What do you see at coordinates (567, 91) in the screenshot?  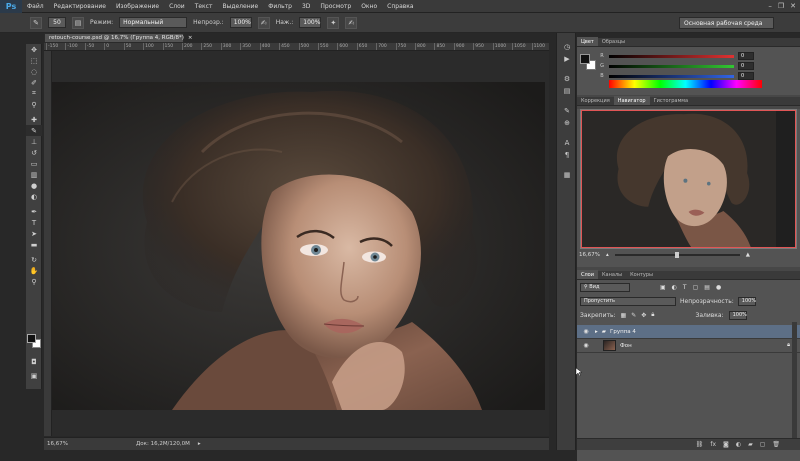 I see `properties-icon: ▤` at bounding box center [567, 91].